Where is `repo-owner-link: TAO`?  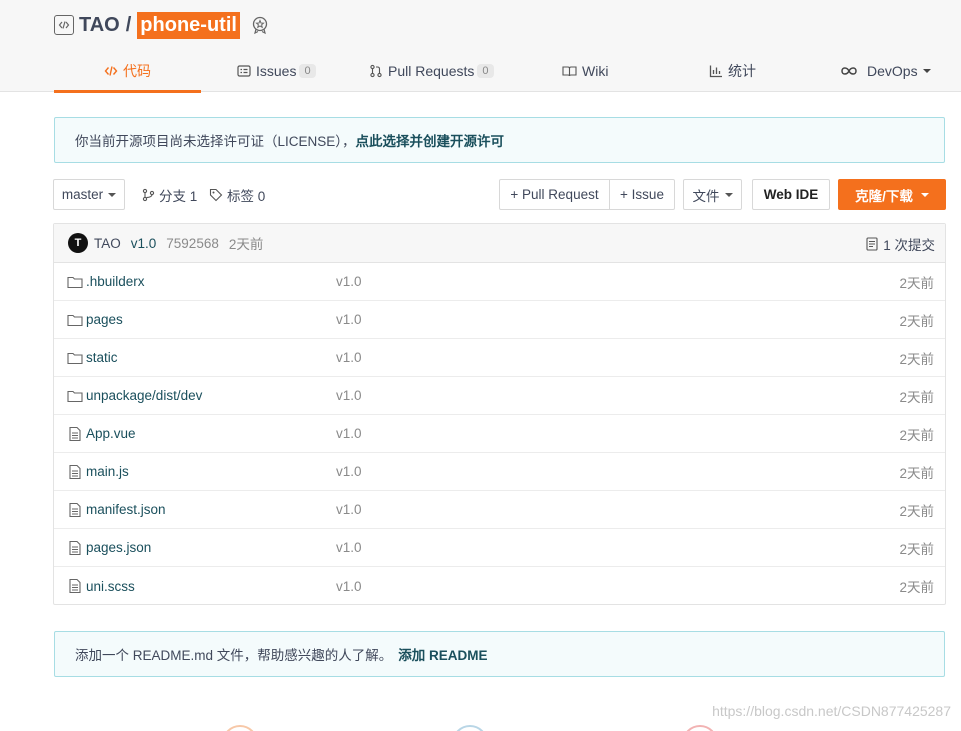
repo-owner-link: TAO is located at coordinates (99, 25).